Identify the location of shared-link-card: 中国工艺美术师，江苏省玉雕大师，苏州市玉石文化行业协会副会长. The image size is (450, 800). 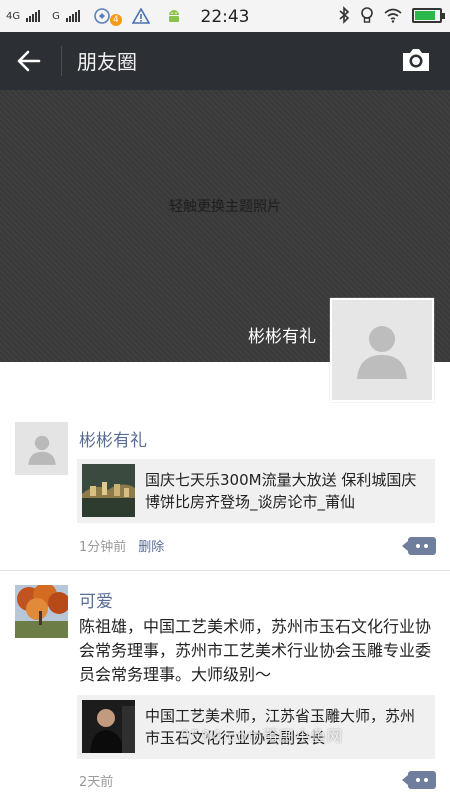
(256, 727).